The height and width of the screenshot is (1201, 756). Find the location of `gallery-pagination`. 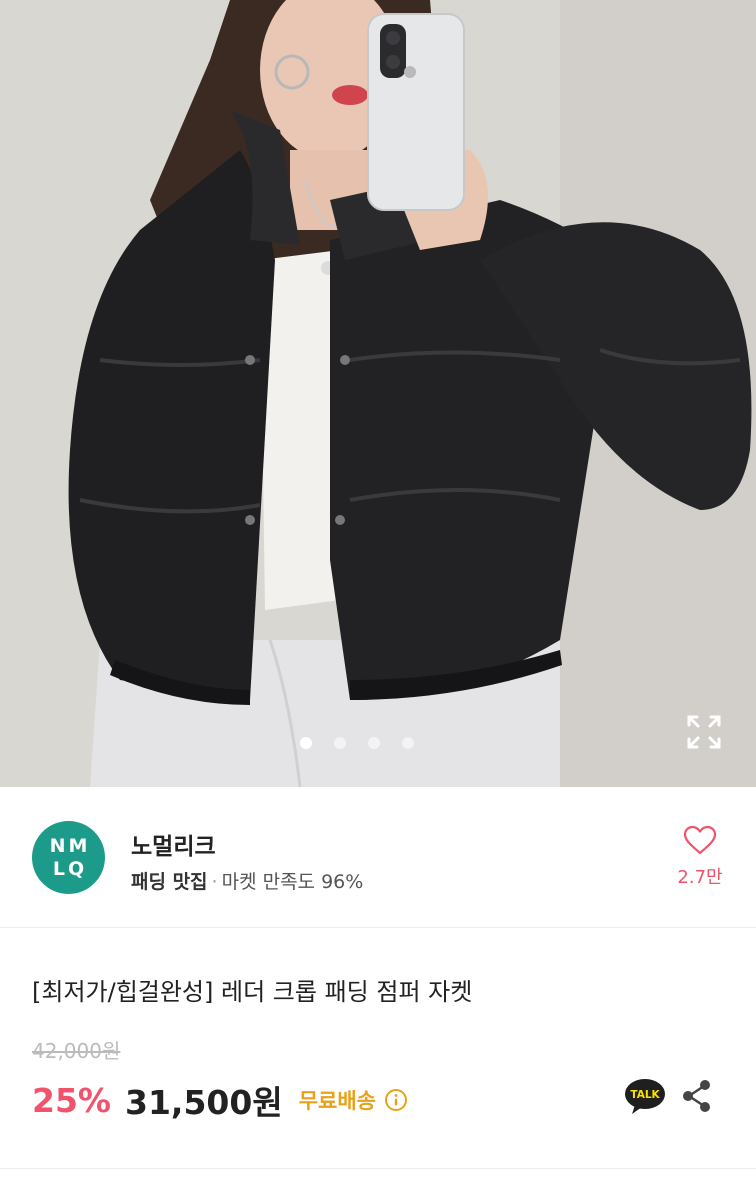

gallery-pagination is located at coordinates (357, 743).